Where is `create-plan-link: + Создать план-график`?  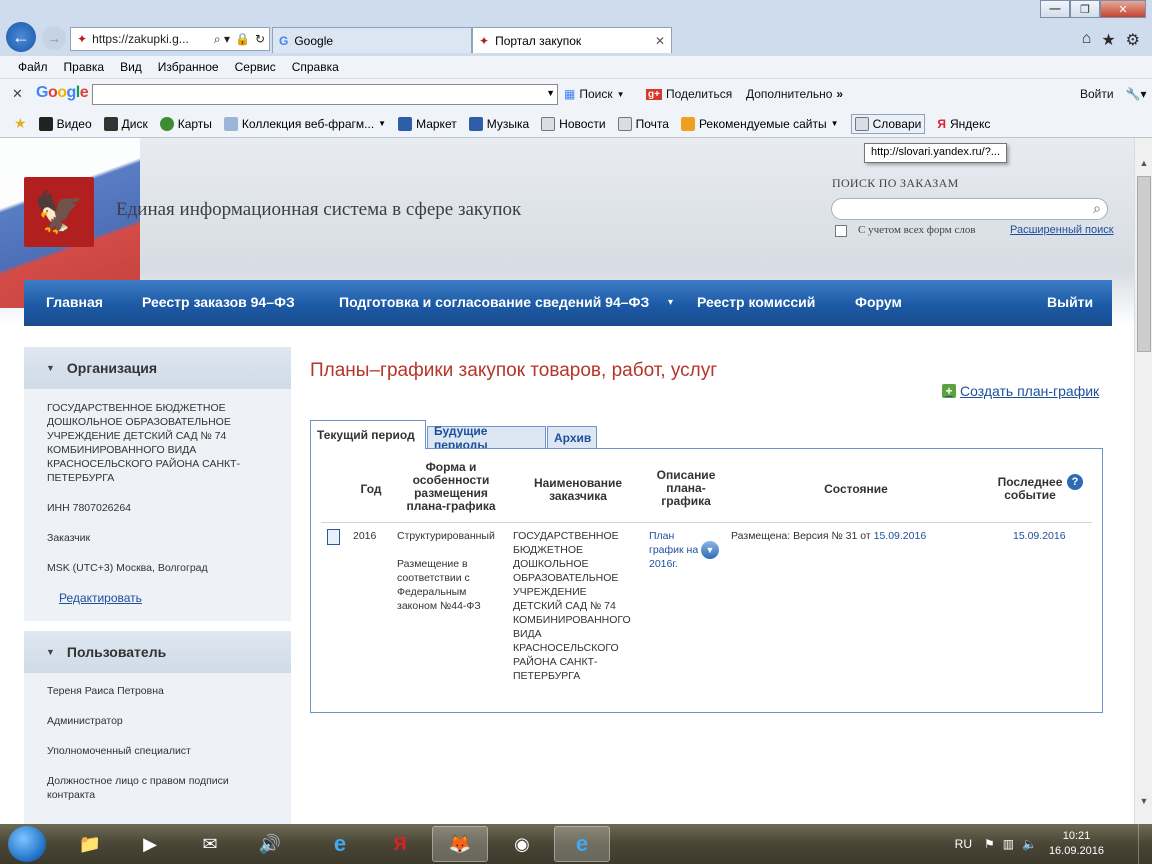 create-plan-link: + Создать план-график is located at coordinates (1020, 391).